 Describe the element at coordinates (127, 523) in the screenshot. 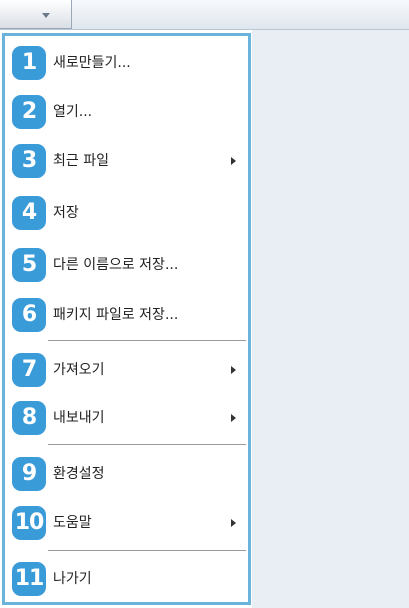

I see `menu-item-help: 10 도움말` at that location.